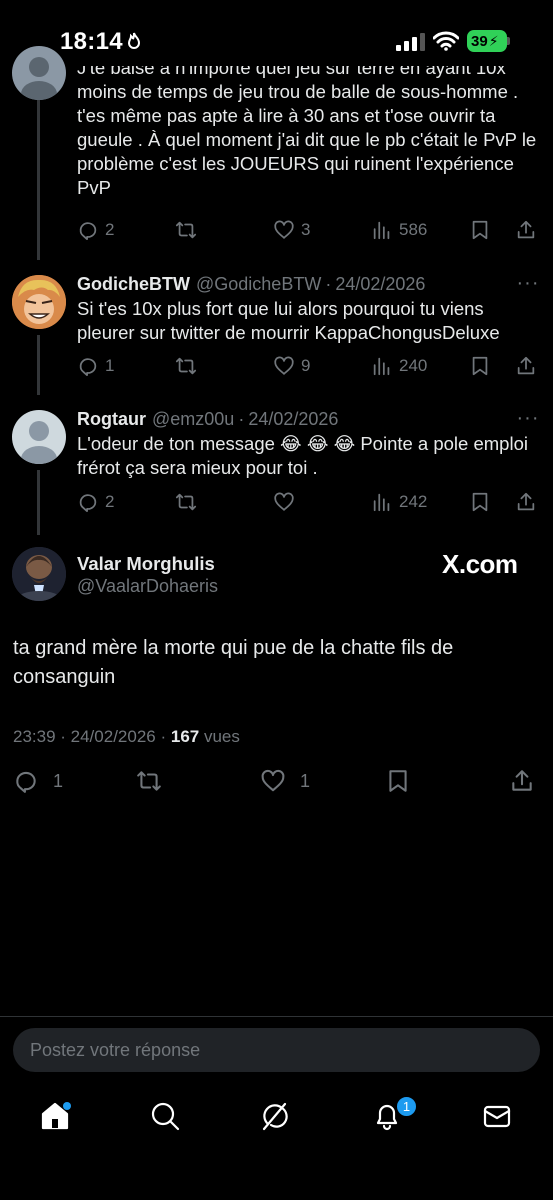 The image size is (553, 1200). I want to click on views-button: 586, so click(399, 230).